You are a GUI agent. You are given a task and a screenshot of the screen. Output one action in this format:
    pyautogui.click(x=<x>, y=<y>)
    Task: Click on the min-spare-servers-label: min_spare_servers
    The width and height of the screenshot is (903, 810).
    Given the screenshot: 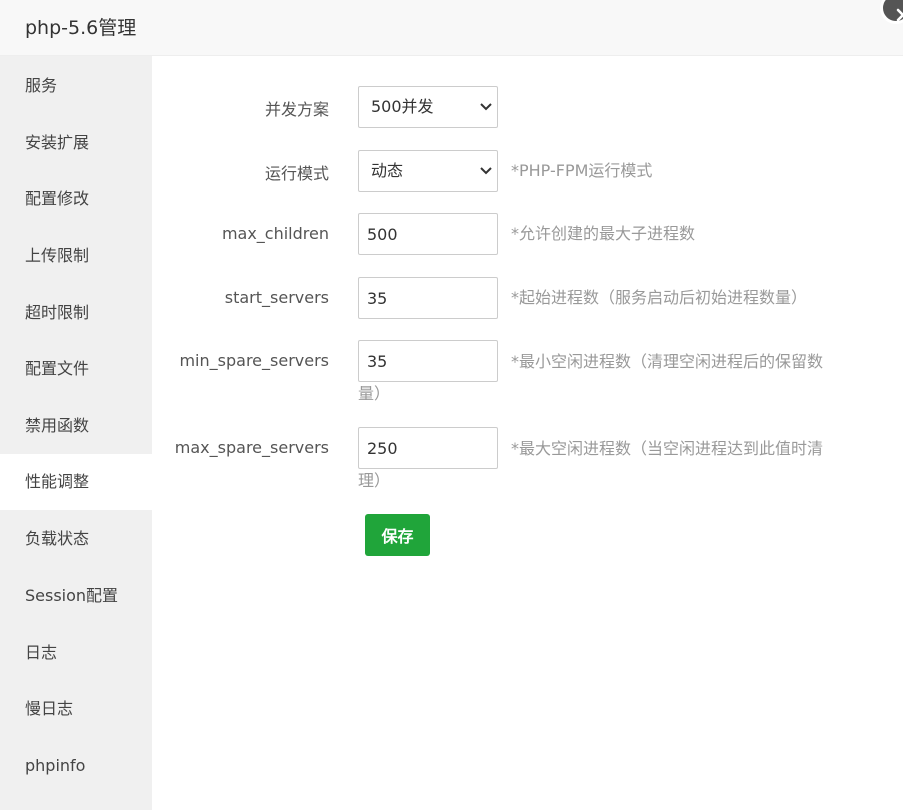 What is the action you would take?
    pyautogui.click(x=254, y=360)
    